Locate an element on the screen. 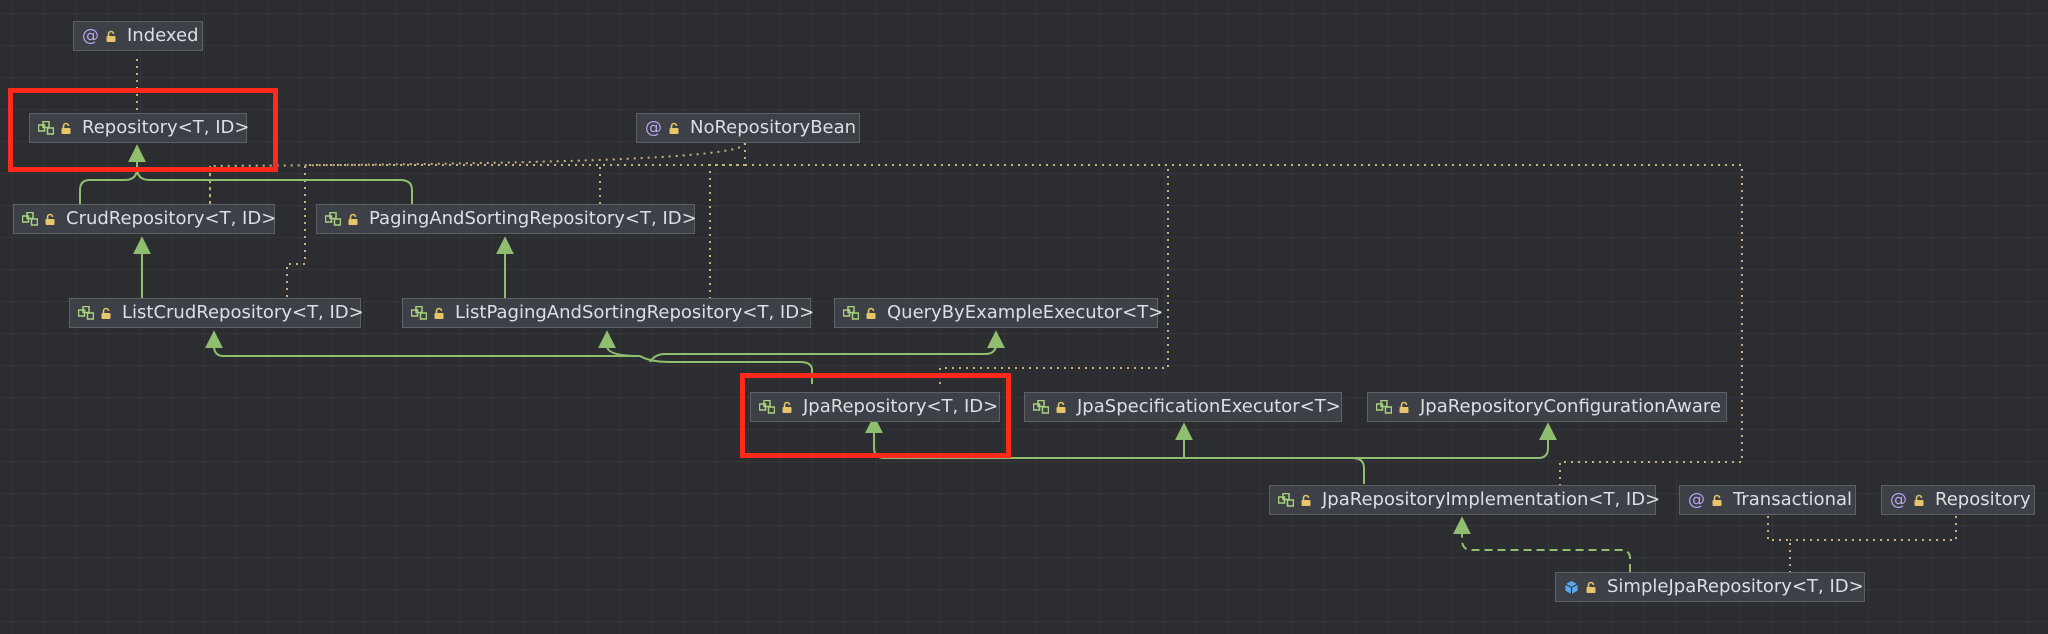  node-label: JpaRepository<T, ID> is located at coordinates (901, 406).